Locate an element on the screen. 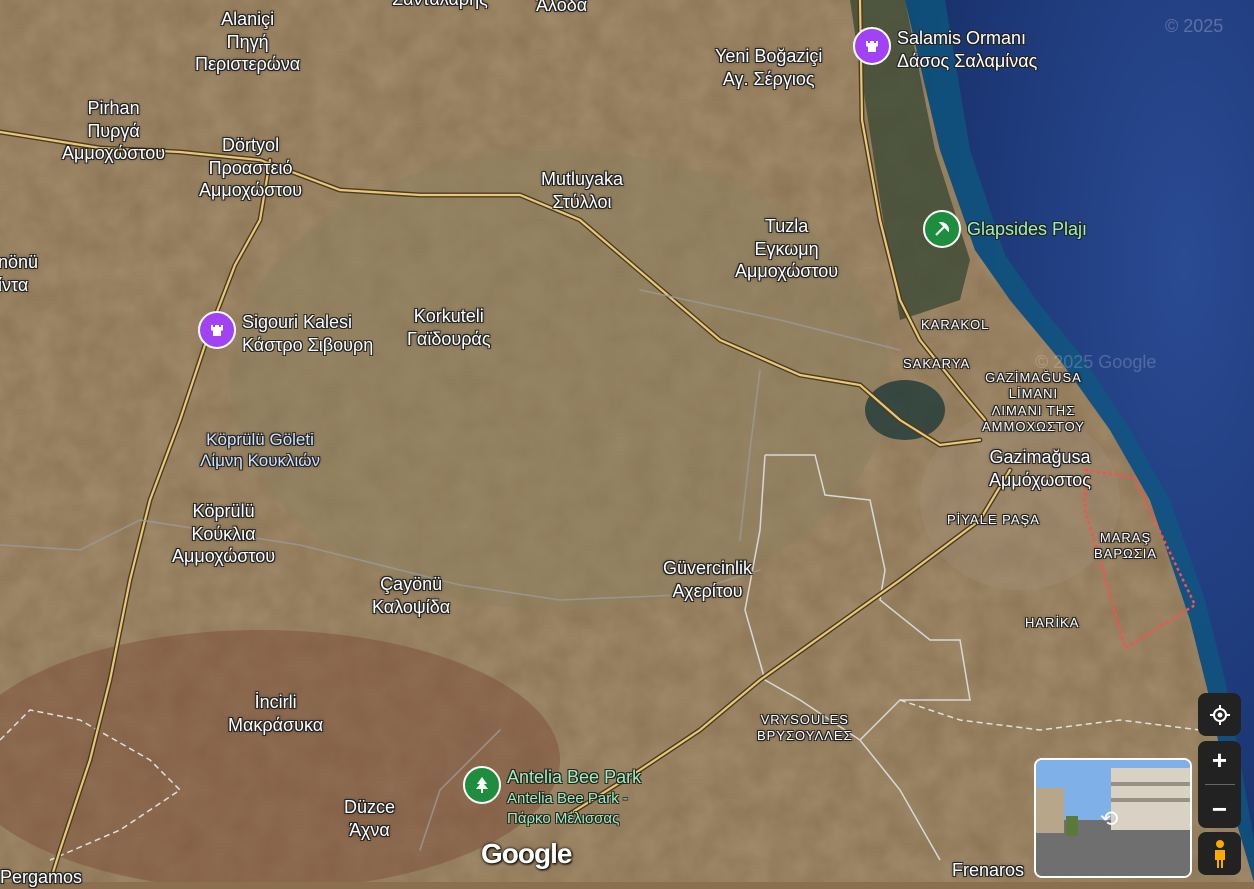 The width and height of the screenshot is (1254, 889). zoom-out-button: − is located at coordinates (1219, 809).